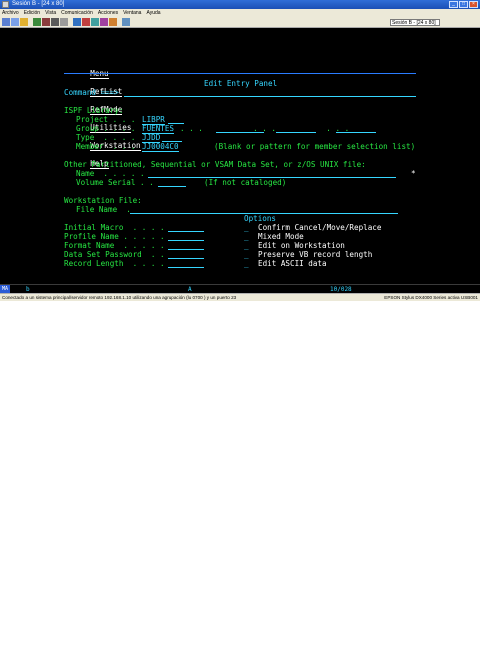  Describe the element at coordinates (114, 263) in the screenshot. I see `record-length-label: Record Length . . . .` at that location.